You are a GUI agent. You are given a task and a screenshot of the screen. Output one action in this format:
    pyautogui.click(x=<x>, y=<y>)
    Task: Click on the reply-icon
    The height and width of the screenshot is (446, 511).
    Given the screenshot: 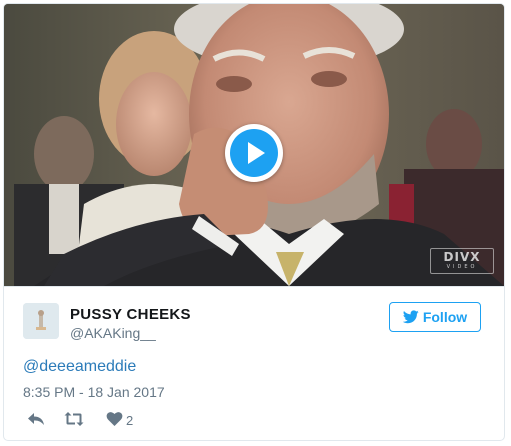 What is the action you would take?
    pyautogui.click(x=36, y=419)
    